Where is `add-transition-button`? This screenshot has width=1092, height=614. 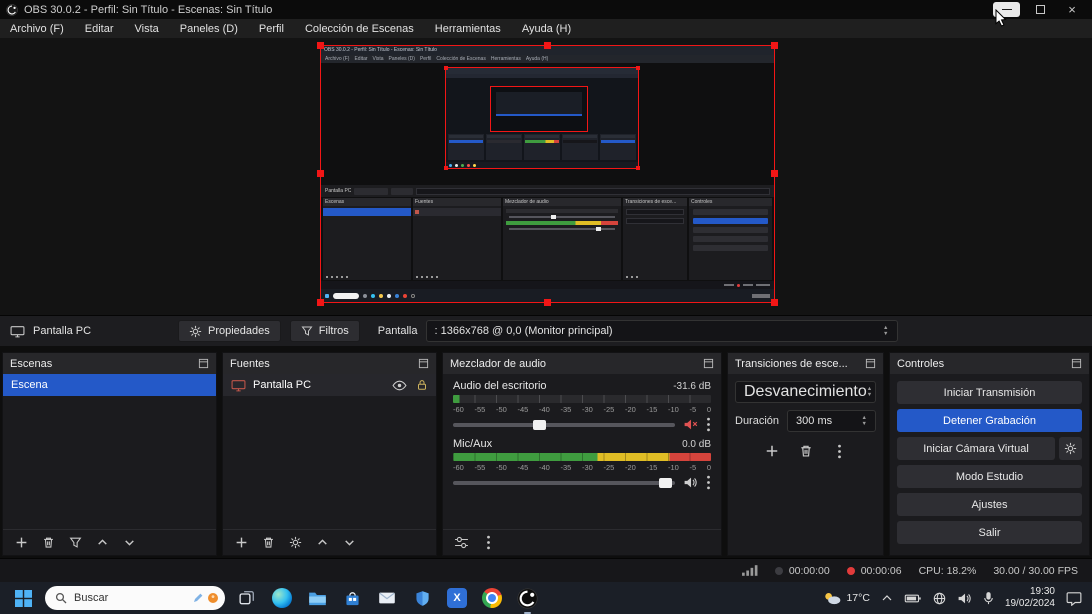
add-transition-button is located at coordinates (772, 451).